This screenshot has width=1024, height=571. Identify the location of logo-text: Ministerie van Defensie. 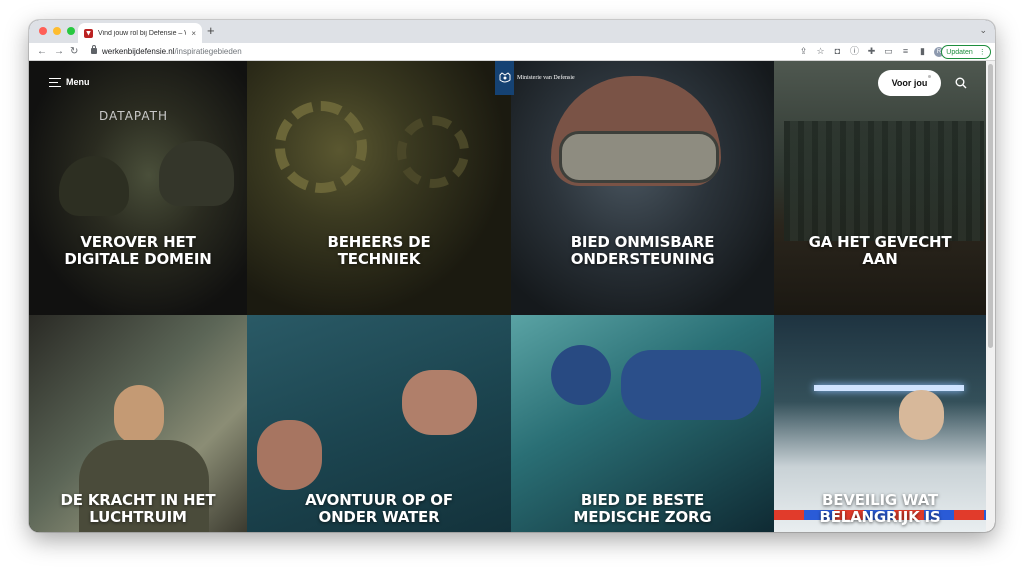
(546, 78).